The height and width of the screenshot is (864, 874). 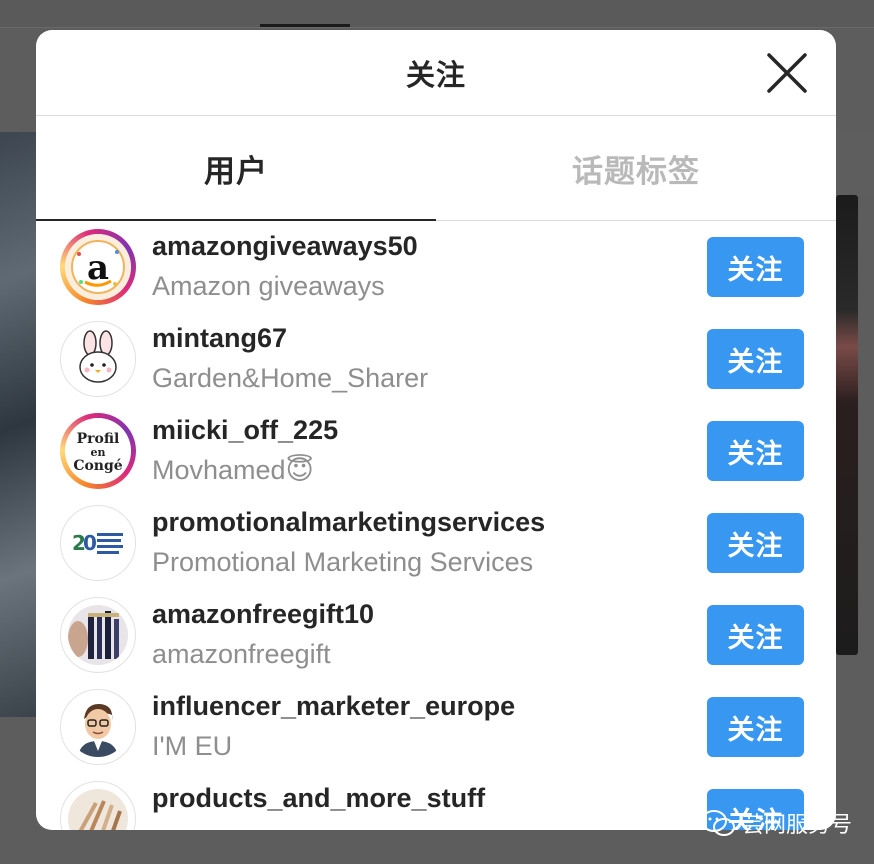 What do you see at coordinates (98, 809) in the screenshot?
I see `brushes-avatar` at bounding box center [98, 809].